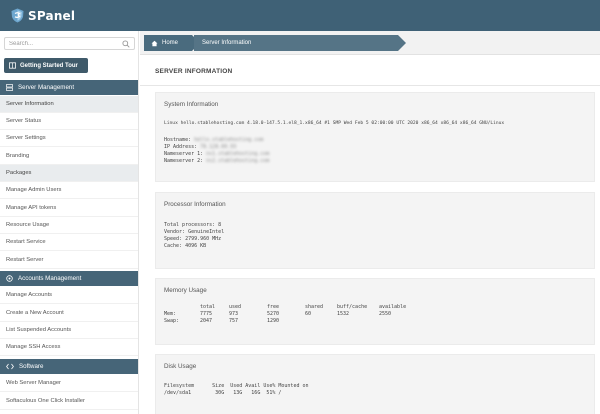 The image size is (600, 414). I want to click on gear-icon, so click(9, 278).